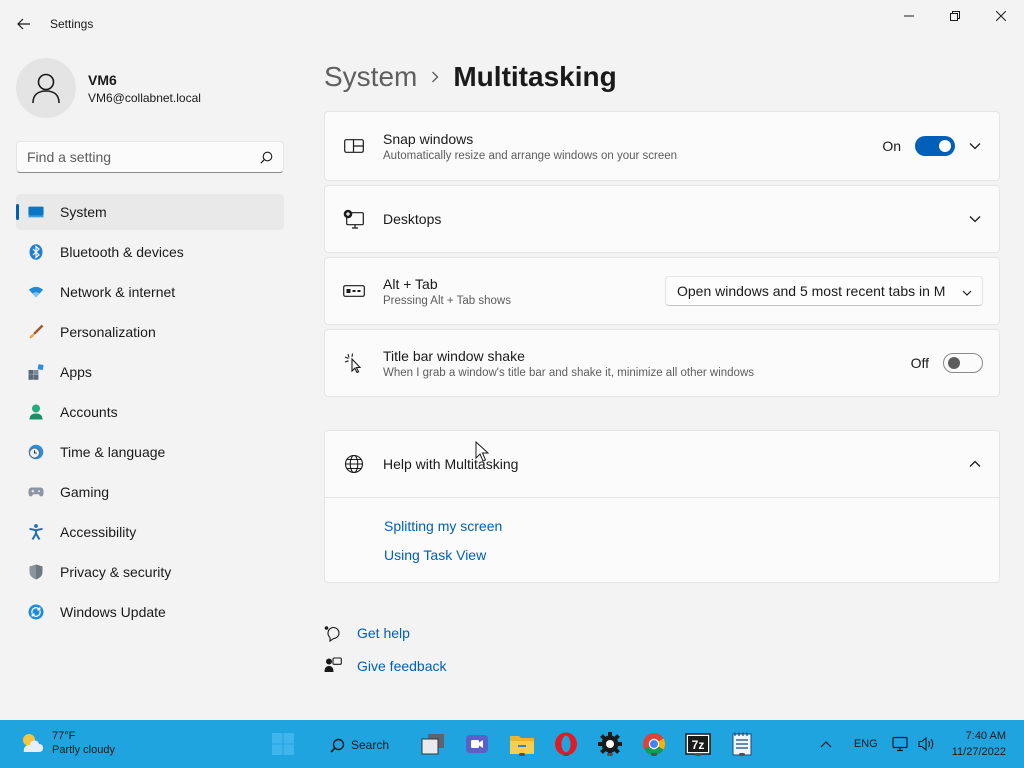 This screenshot has height=768, width=1024. Describe the element at coordinates (150, 572) in the screenshot. I see `sidebar-item-privacy: Privacy & security` at that location.